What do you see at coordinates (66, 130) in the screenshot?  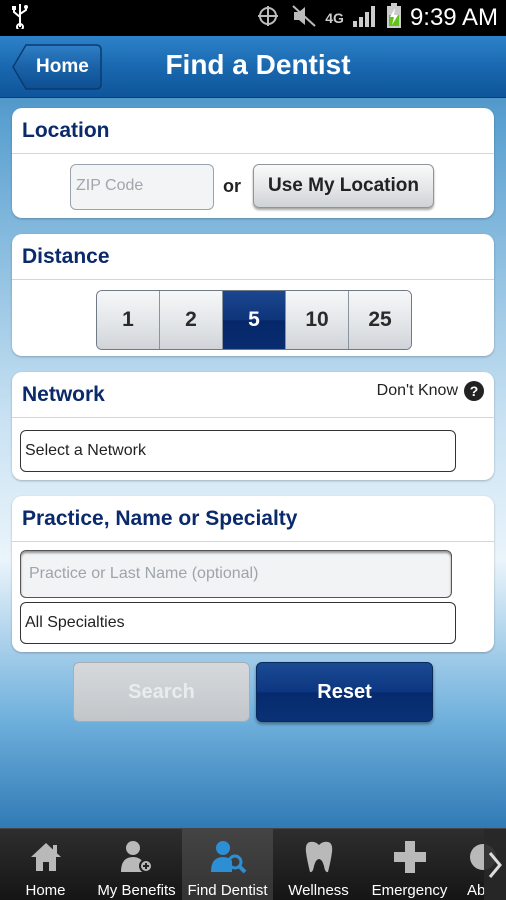 I see `location-title: Location` at bounding box center [66, 130].